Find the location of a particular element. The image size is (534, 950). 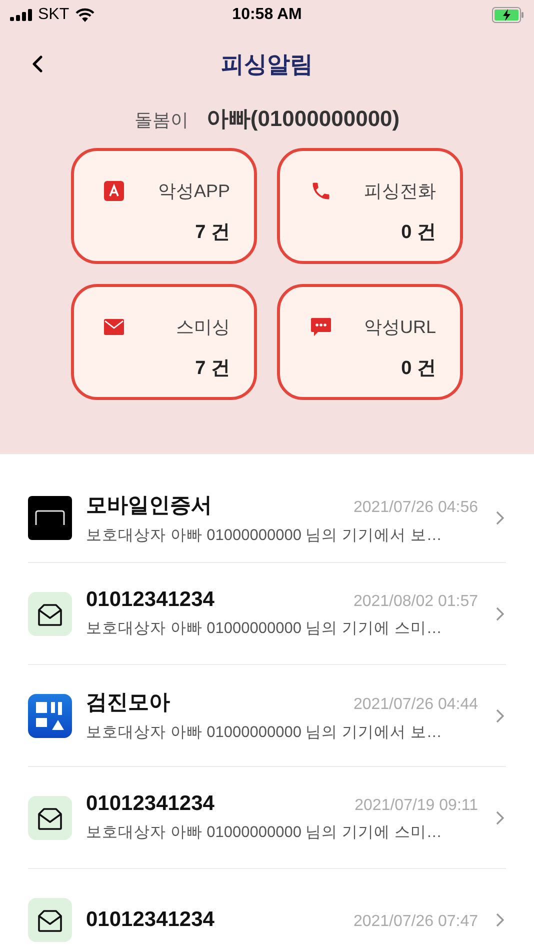

category-label: 피싱전화 is located at coordinates (400, 191).